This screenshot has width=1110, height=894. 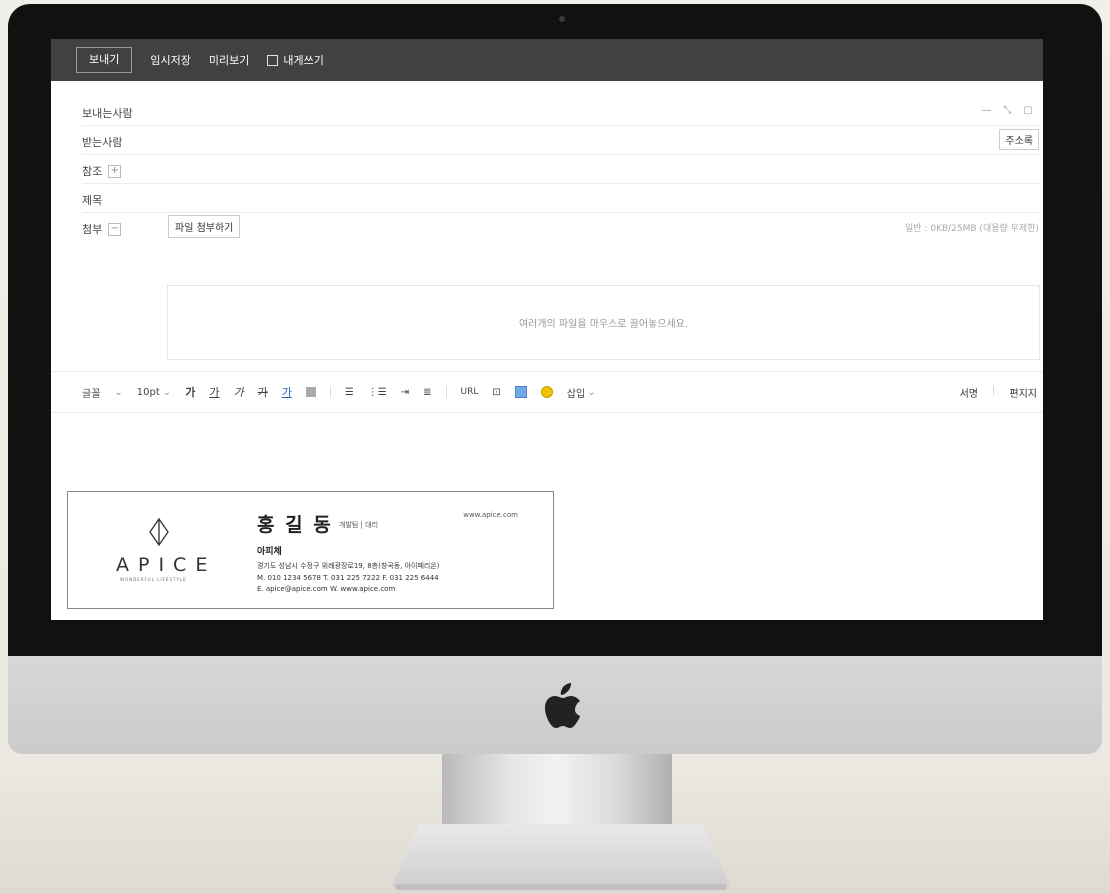 What do you see at coordinates (115, 171) in the screenshot?
I see `cc-expand-icon: +` at bounding box center [115, 171].